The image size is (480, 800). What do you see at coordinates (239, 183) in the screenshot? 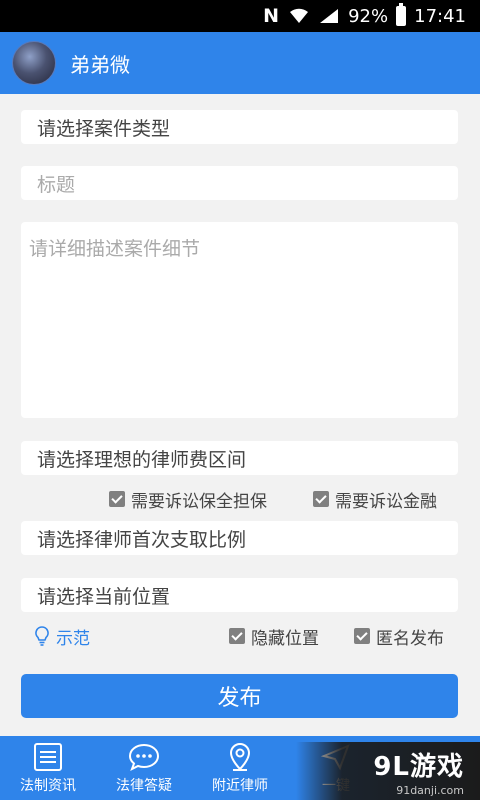
I see `title-input: 标题` at bounding box center [239, 183].